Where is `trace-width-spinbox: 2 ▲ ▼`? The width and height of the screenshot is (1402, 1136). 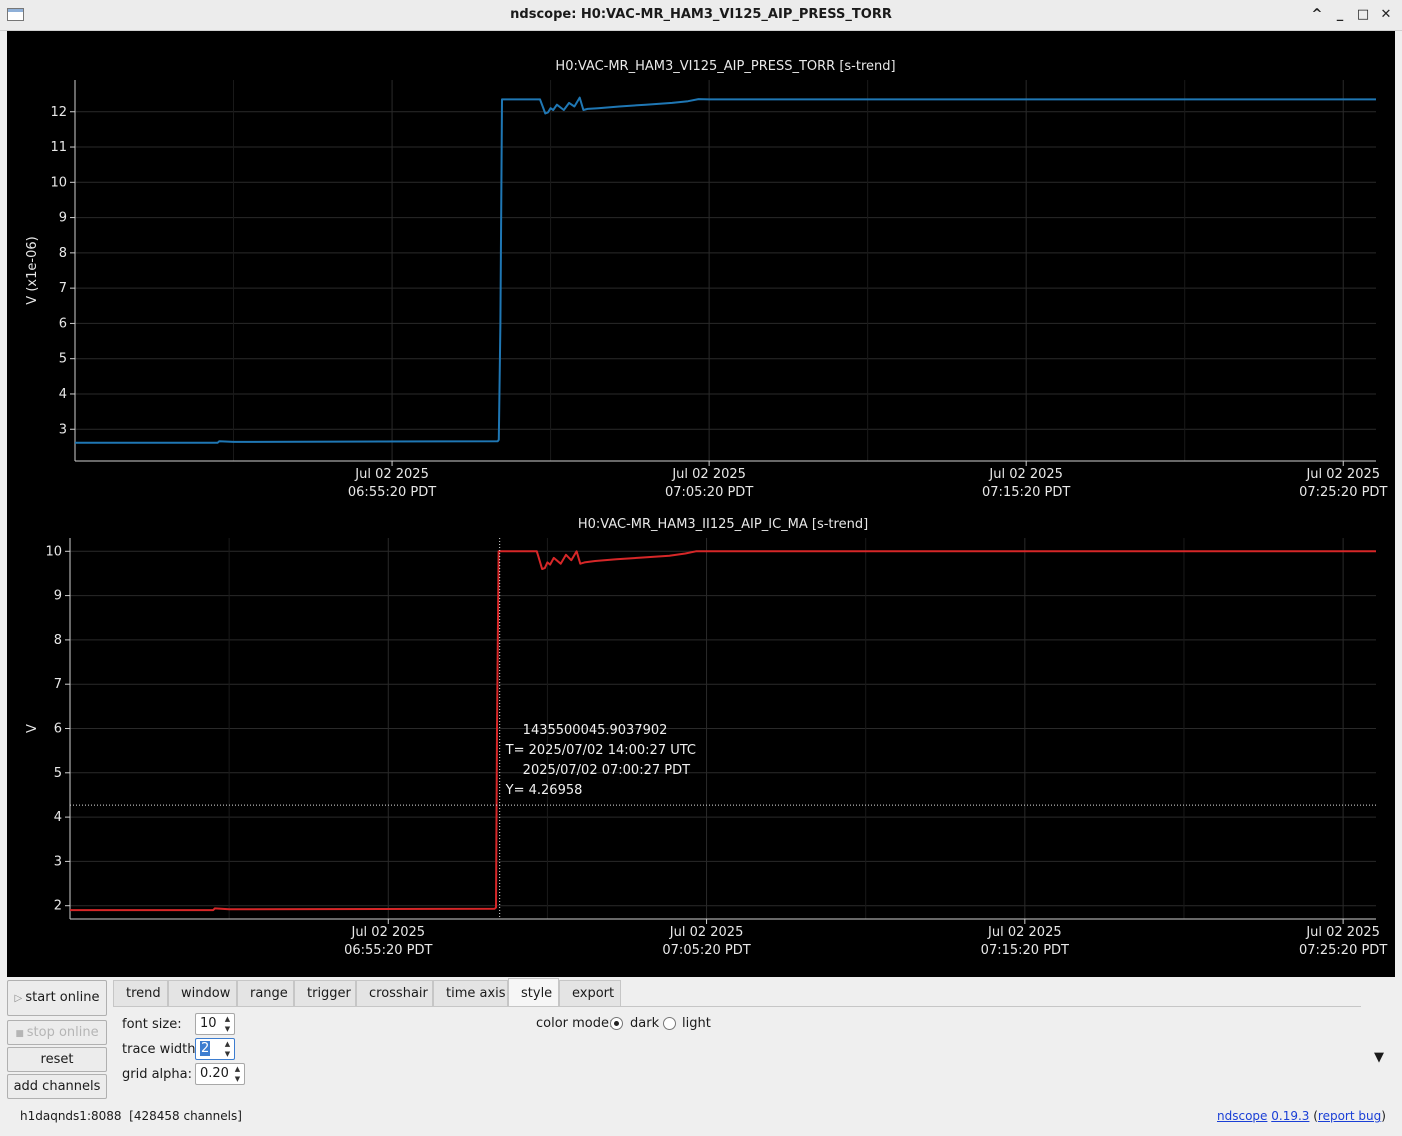
trace-width-spinbox: 2 ▲ ▼ is located at coordinates (215, 1049).